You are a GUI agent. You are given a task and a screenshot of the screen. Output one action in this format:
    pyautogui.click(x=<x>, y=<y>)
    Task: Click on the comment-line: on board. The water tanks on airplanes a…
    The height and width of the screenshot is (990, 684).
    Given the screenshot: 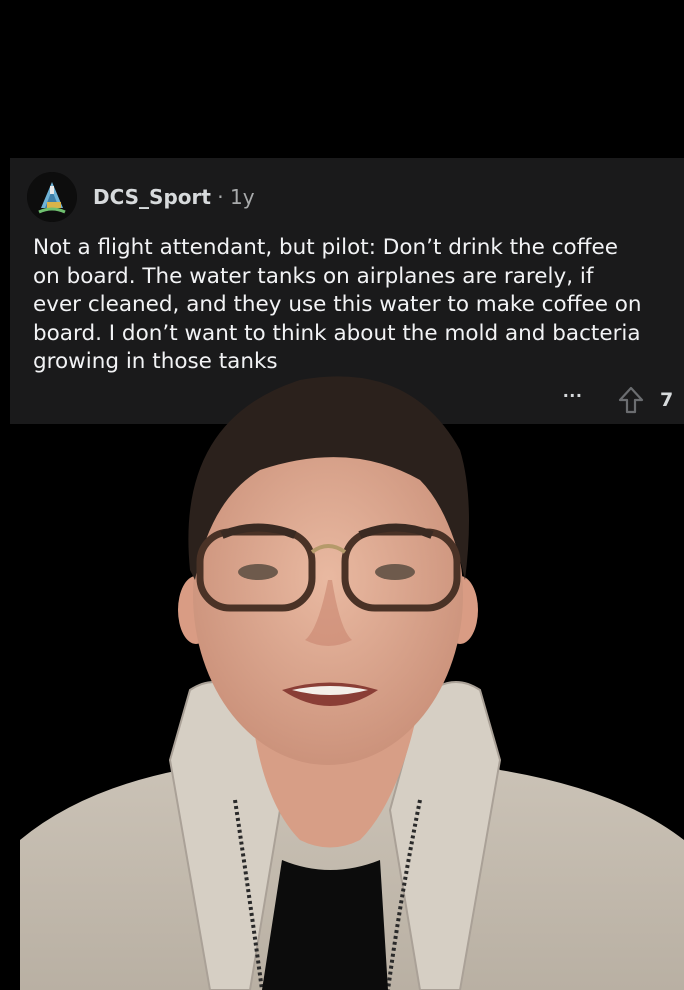 What is the action you would take?
    pyautogui.click(x=313, y=276)
    